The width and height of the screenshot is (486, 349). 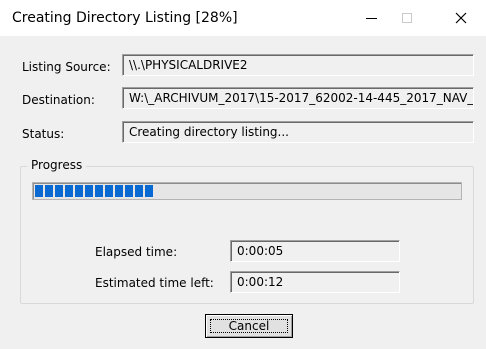 I want to click on minimize-icon, so click(x=371, y=18).